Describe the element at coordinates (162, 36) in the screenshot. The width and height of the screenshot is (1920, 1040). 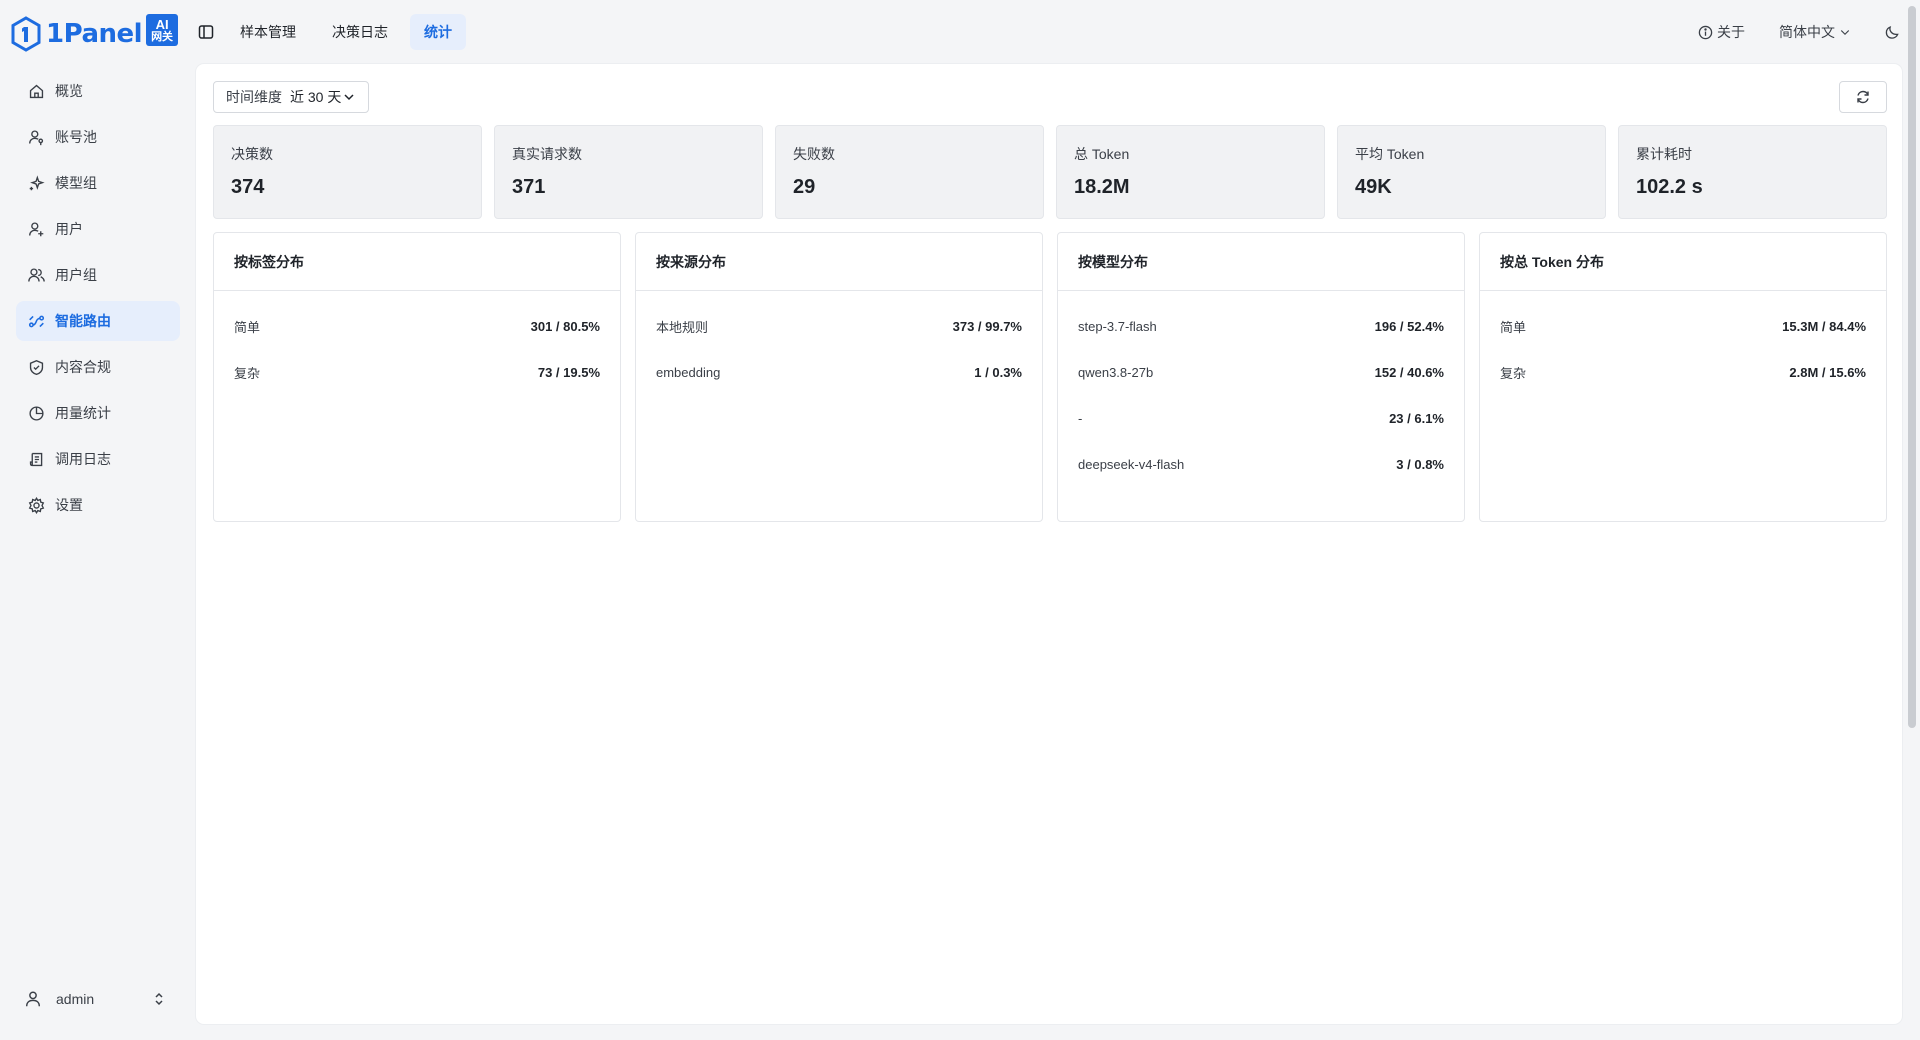
I see `logo-badge-bottom: 网关` at that location.